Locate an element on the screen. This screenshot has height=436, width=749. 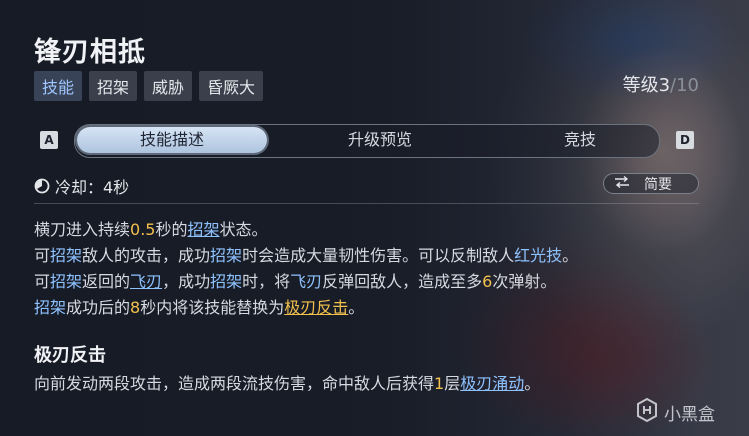
tab-bar: 技能描述 升级预览 竞技 is located at coordinates (367, 141).